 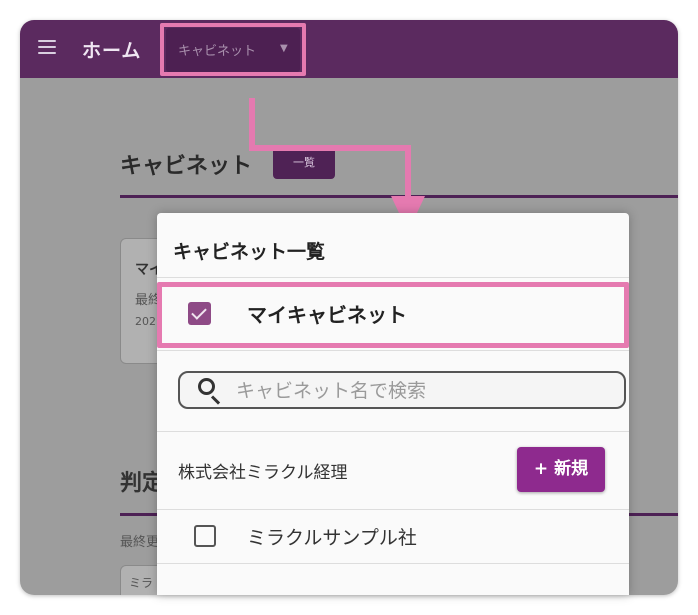 I want to click on card-date-partial: 202, so click(x=145, y=321).